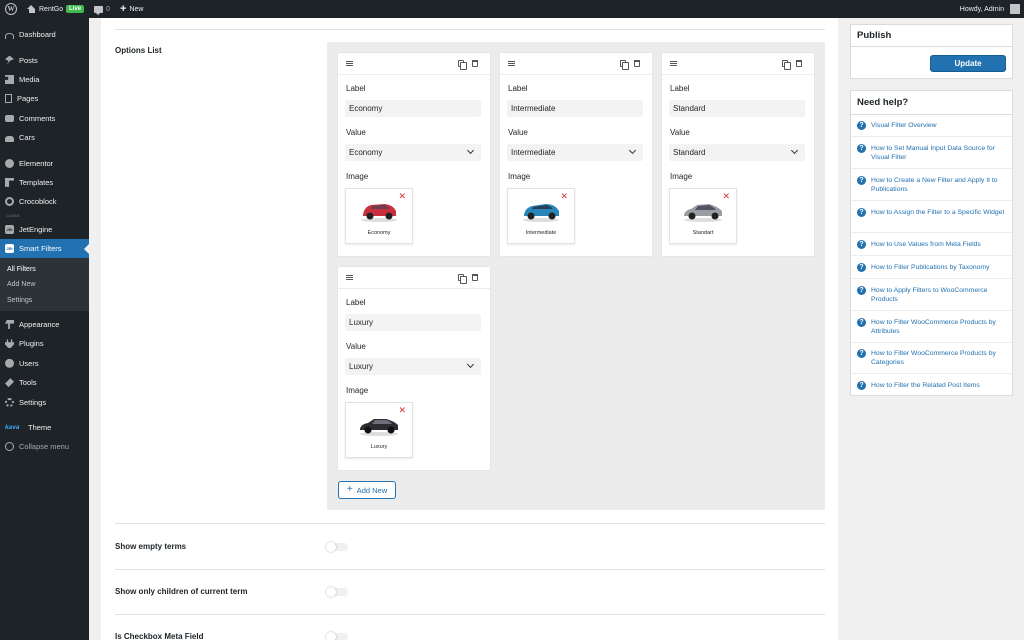  What do you see at coordinates (44, 98) in the screenshot?
I see `sidebar-item-pages: Pages` at bounding box center [44, 98].